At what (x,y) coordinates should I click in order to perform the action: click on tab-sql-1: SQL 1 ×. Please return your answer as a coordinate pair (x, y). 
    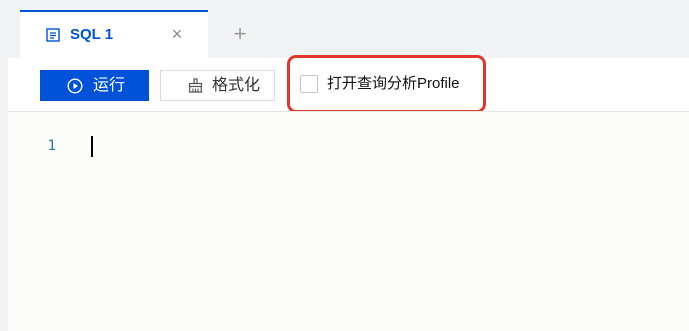
    Looking at the image, I should click on (114, 34).